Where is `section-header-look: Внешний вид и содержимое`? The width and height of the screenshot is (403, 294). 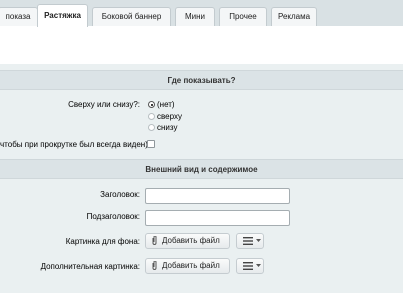 section-header-look: Внешний вид и содержимое is located at coordinates (201, 169).